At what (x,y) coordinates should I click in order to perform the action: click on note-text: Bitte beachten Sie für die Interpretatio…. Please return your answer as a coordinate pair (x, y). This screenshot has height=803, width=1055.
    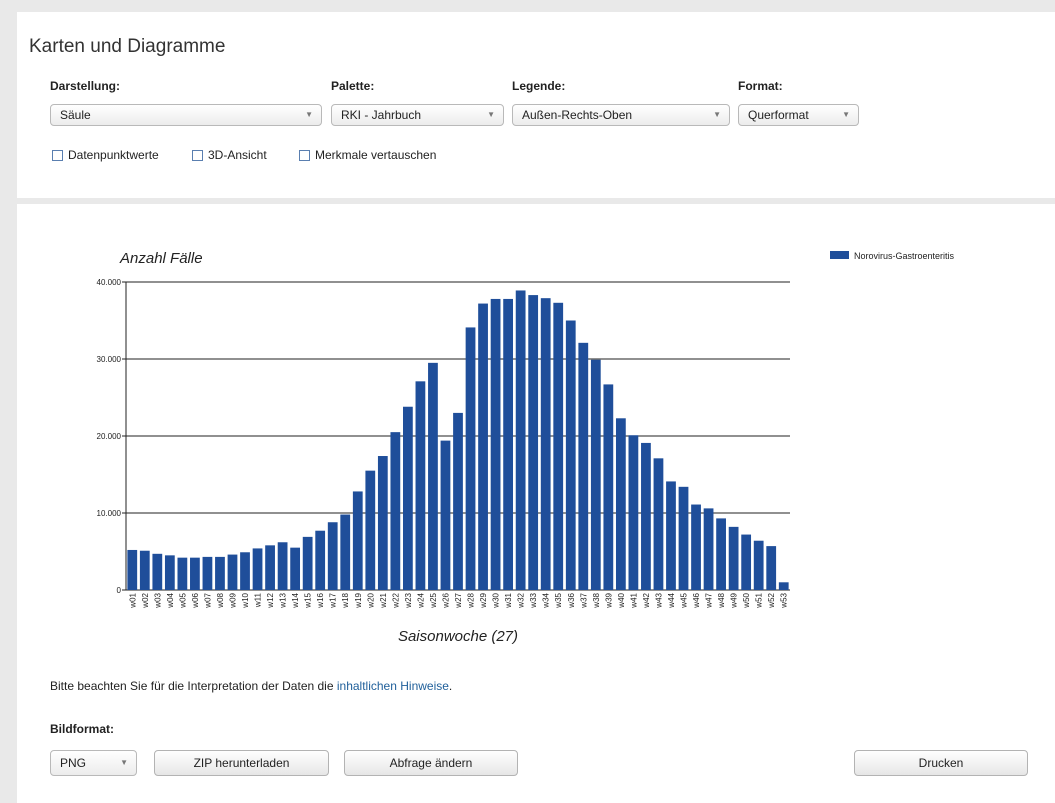
    Looking at the image, I should click on (193, 686).